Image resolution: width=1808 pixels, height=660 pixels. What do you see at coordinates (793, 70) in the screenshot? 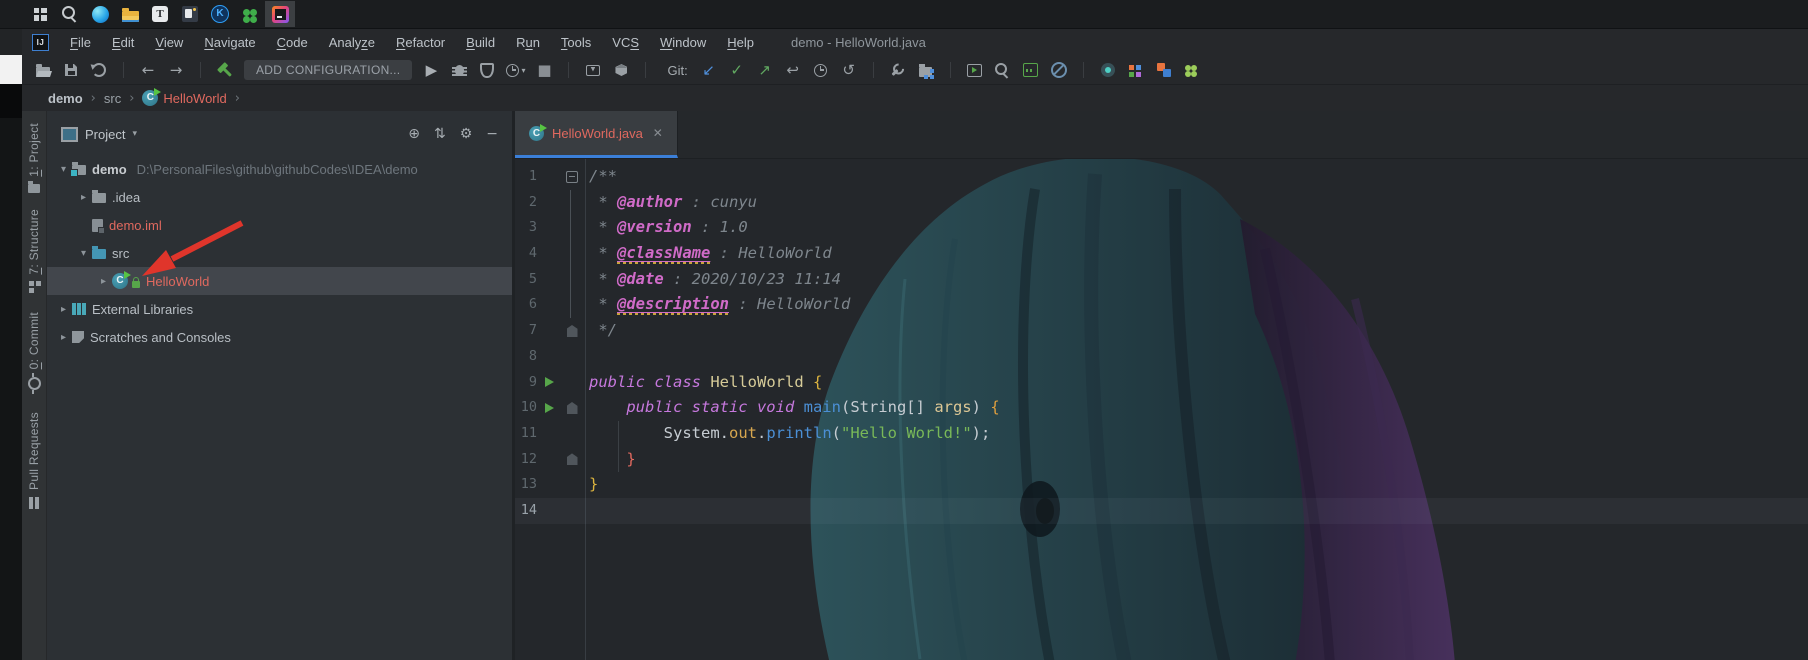
I see `git-rollback-icon: ↩` at bounding box center [793, 70].